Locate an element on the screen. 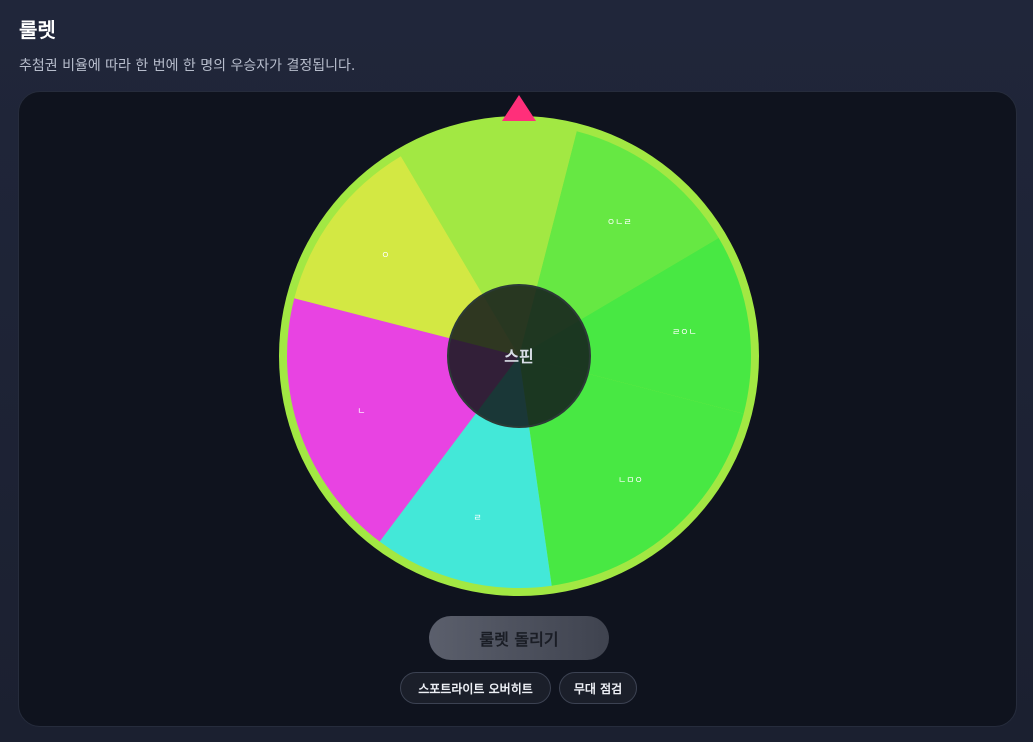  wheel-segment-label: ㄹㅇㄴ is located at coordinates (684, 333).